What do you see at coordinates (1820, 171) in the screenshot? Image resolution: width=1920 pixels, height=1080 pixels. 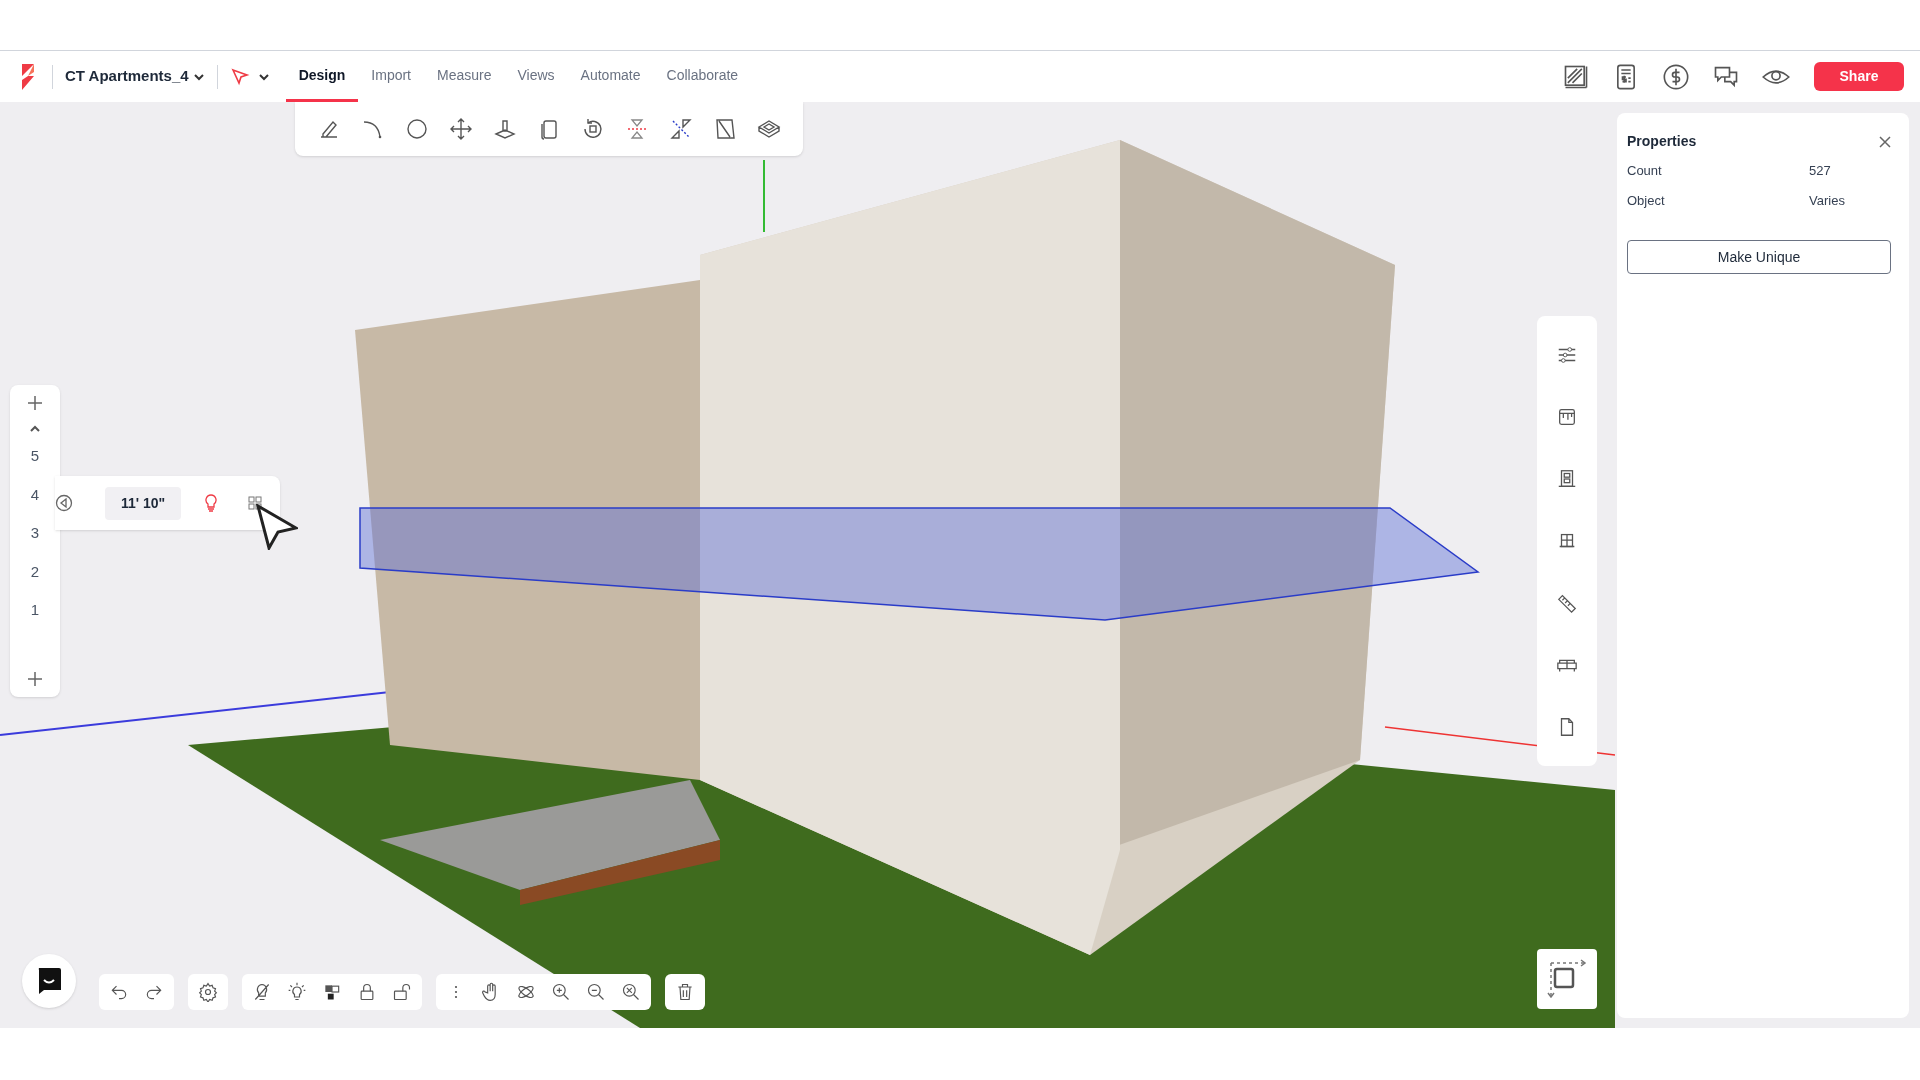 I see `property-value: 527` at bounding box center [1820, 171].